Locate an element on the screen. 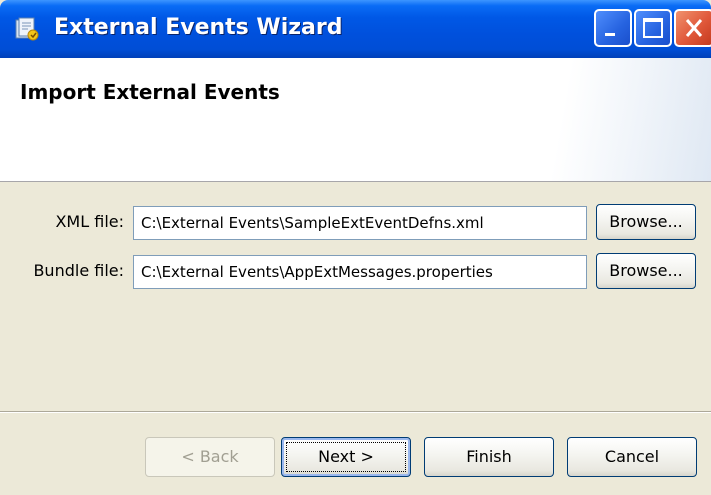  minimize-button is located at coordinates (613, 28).